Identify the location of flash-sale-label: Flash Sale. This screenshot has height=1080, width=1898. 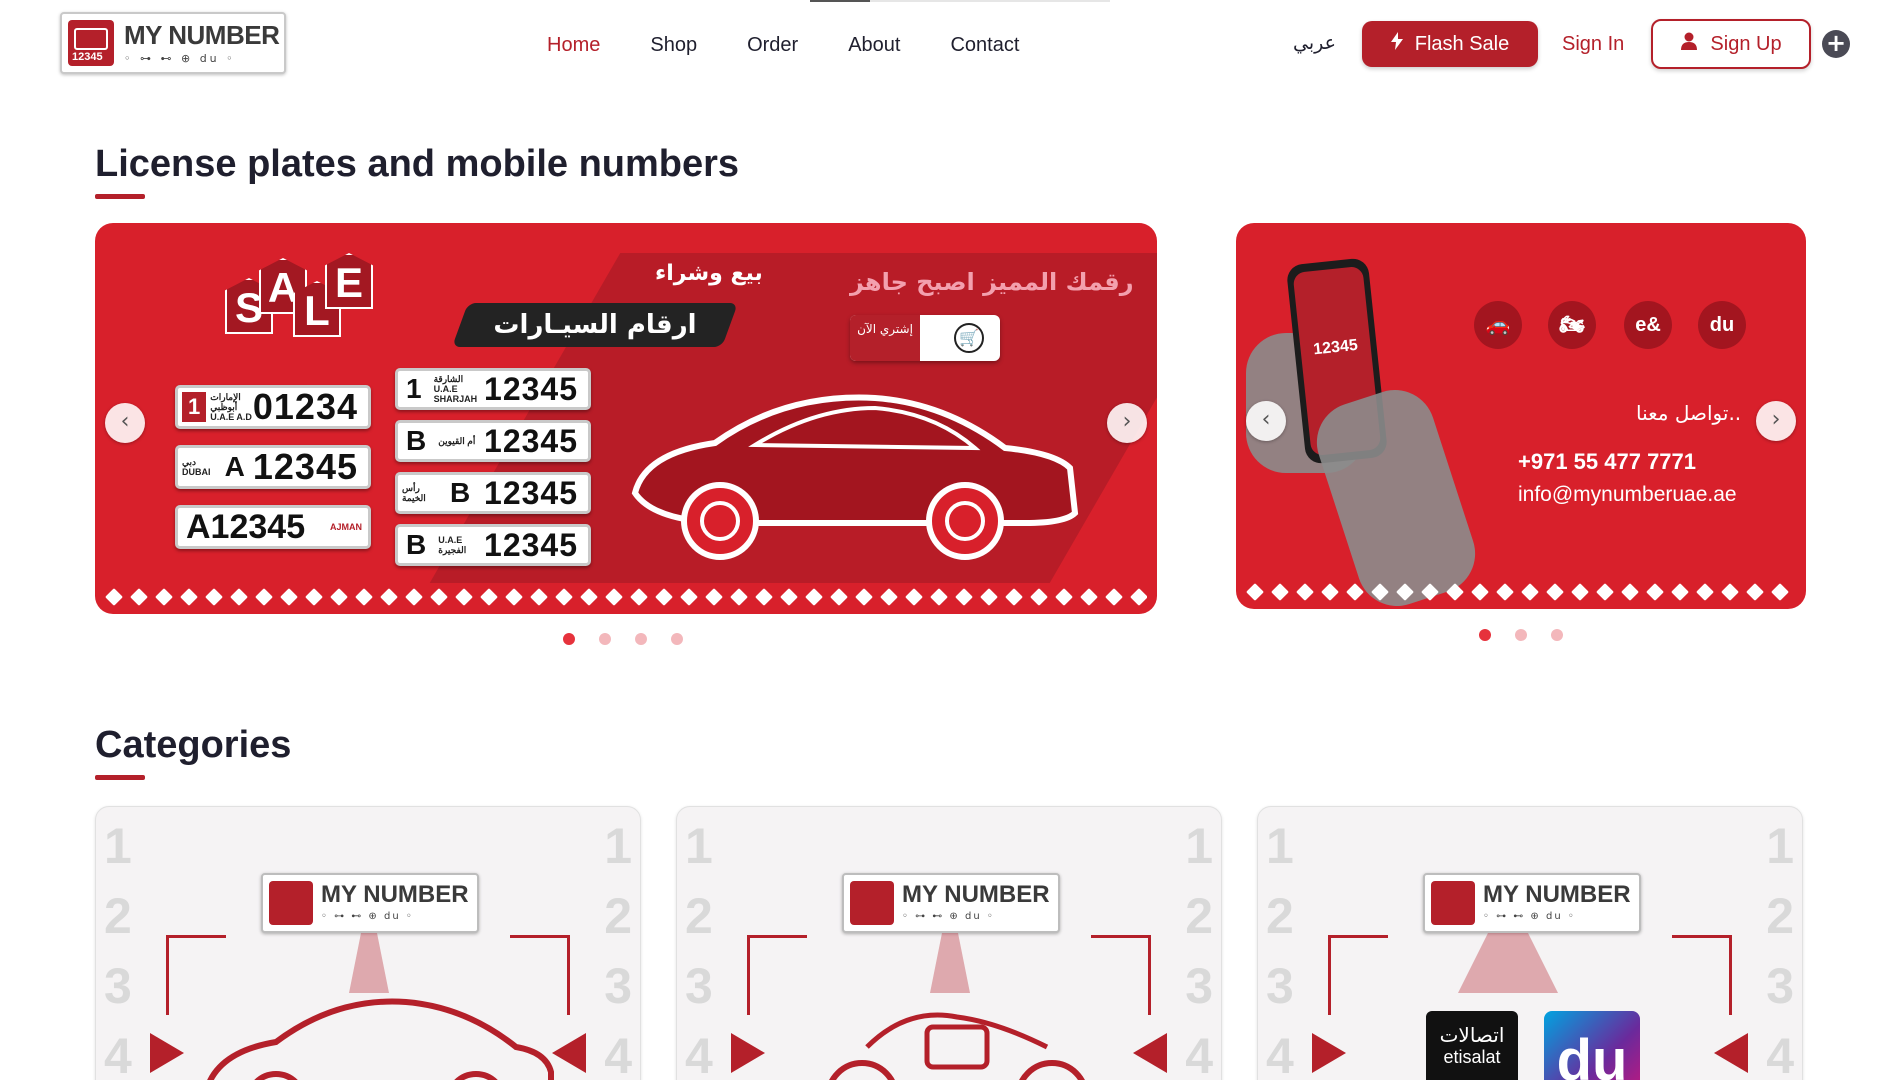
(1462, 43).